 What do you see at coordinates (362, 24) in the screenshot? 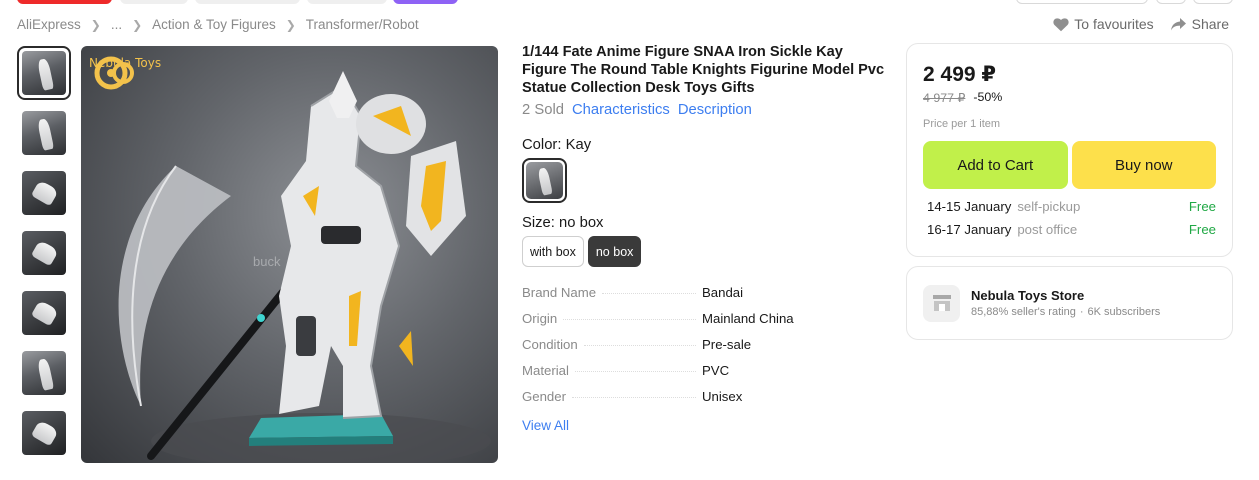
I see `breadcrumb-item-transformer-robot: Transformer/Robot` at bounding box center [362, 24].